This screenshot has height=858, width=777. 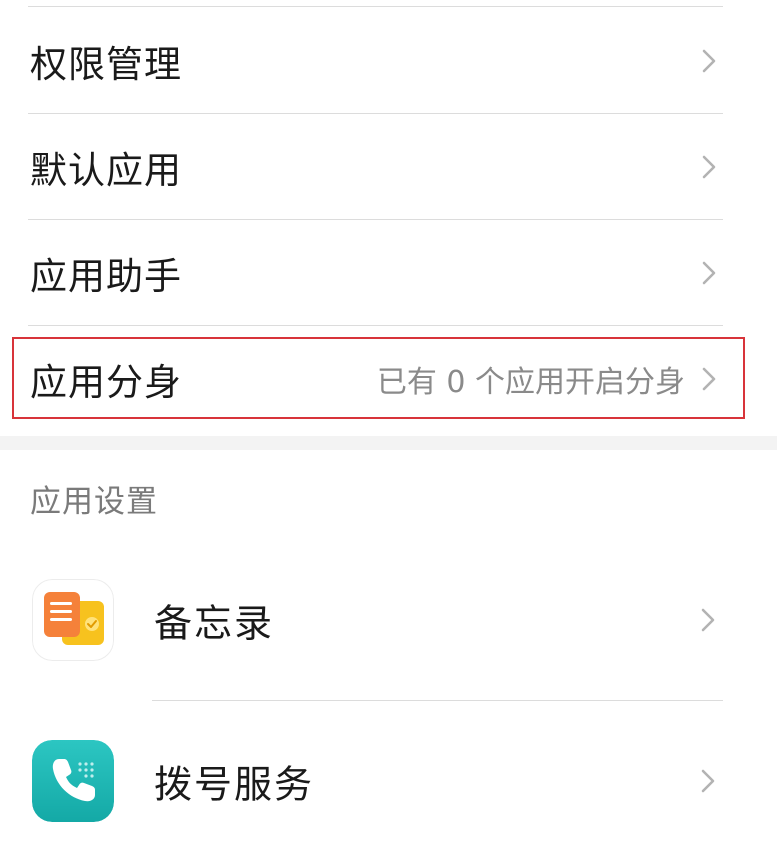 What do you see at coordinates (234, 784) in the screenshot?
I see `app-item-label: 拨号服务` at bounding box center [234, 784].